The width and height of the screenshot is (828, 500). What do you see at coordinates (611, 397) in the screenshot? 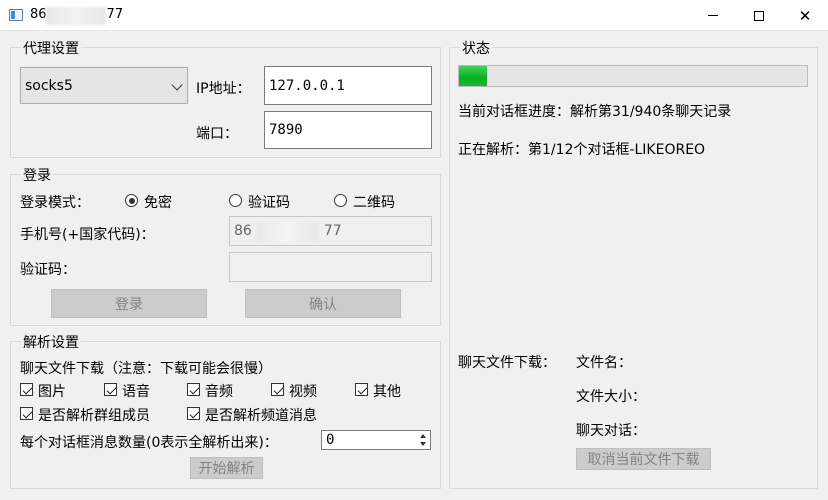
I see `file-size-label: 文件大小：` at bounding box center [611, 397].